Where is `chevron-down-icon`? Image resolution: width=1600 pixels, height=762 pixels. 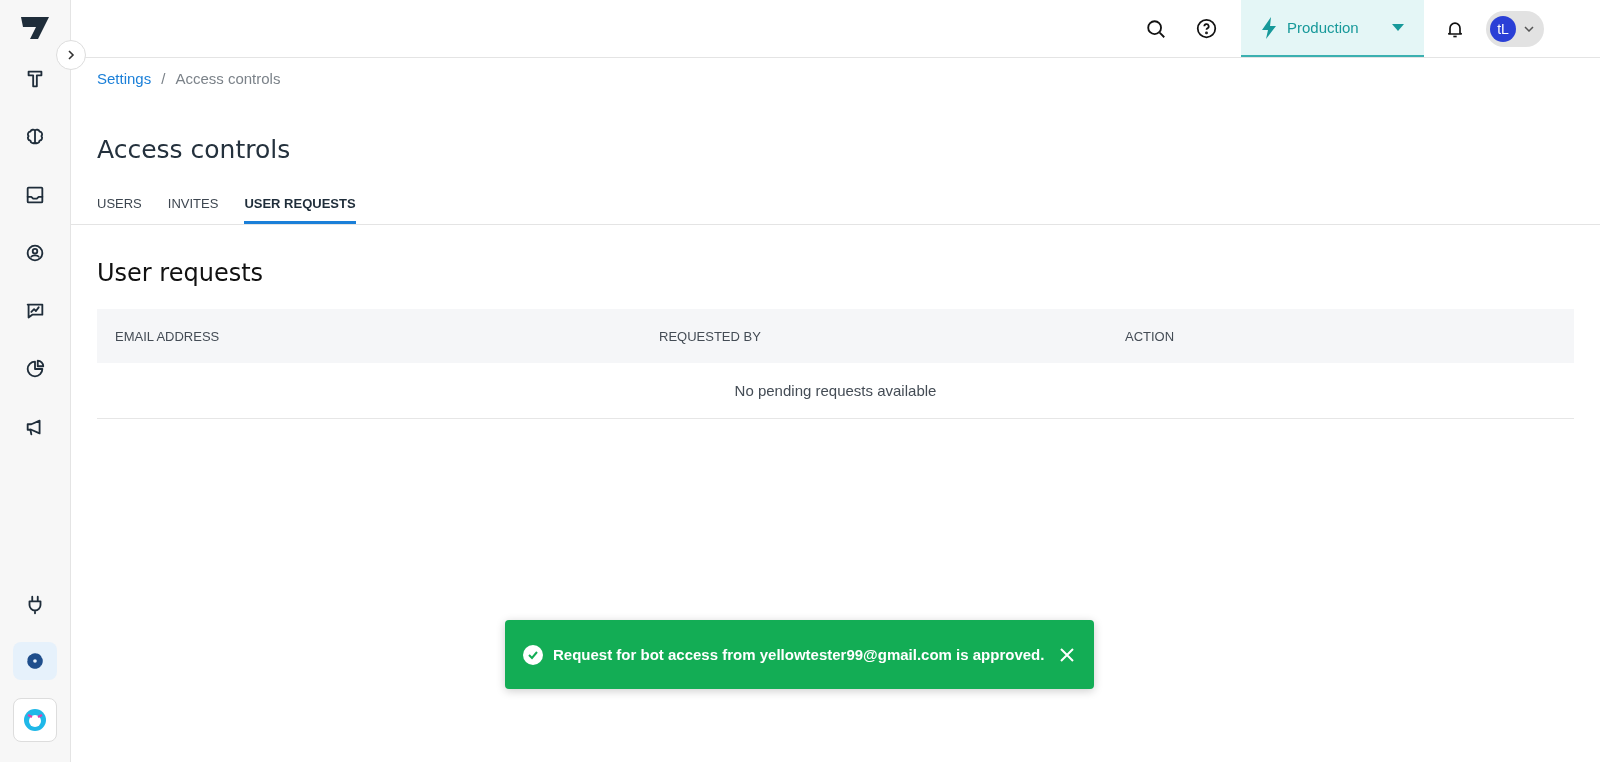
chevron-down-icon is located at coordinates (1529, 28).